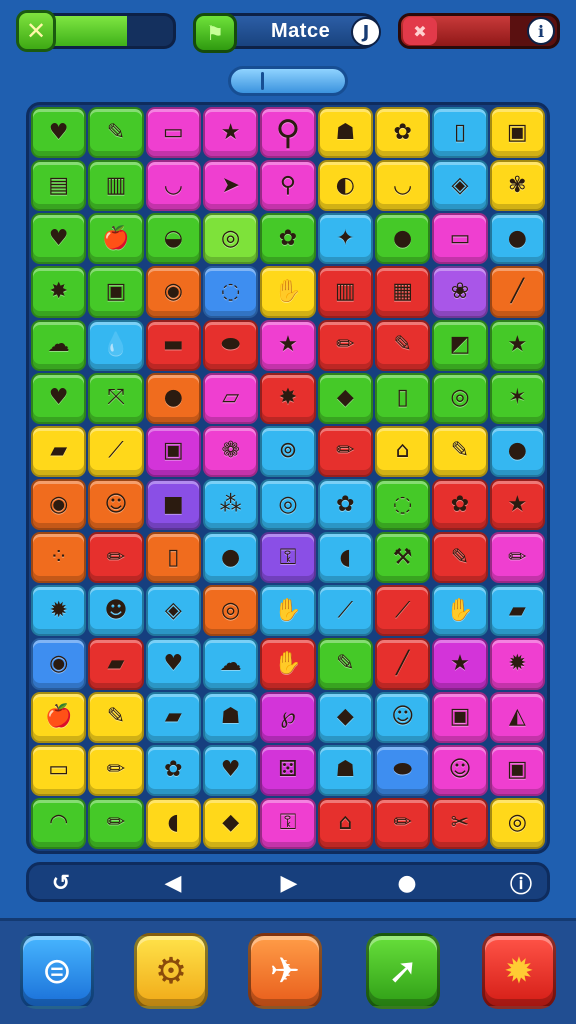 The width and height of the screenshot is (576, 1024). I want to click on tile: ◠, so click(59, 823).